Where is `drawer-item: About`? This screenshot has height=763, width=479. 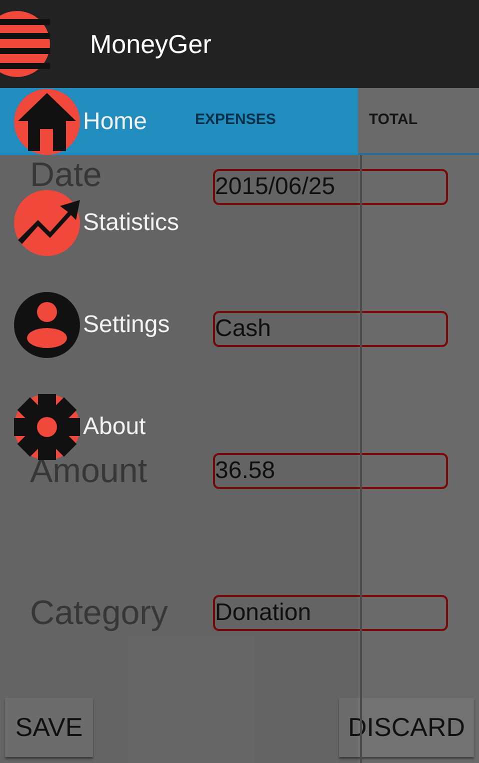
drawer-item: About is located at coordinates (75, 427).